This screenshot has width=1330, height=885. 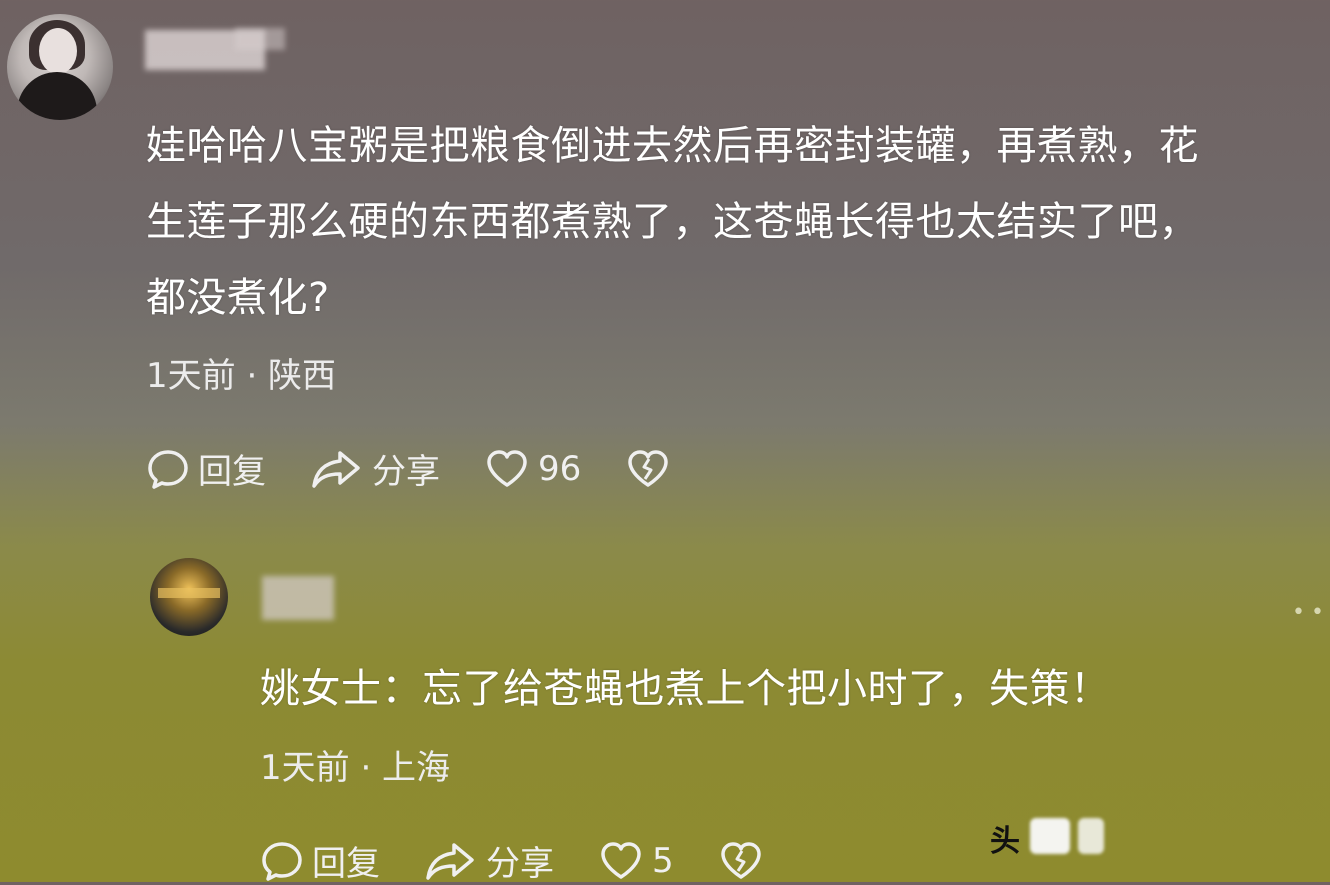 What do you see at coordinates (685, 689) in the screenshot?
I see `reply-body: 姚女士：忘了给苍蝇也煮上个把小时了，失策！` at bounding box center [685, 689].